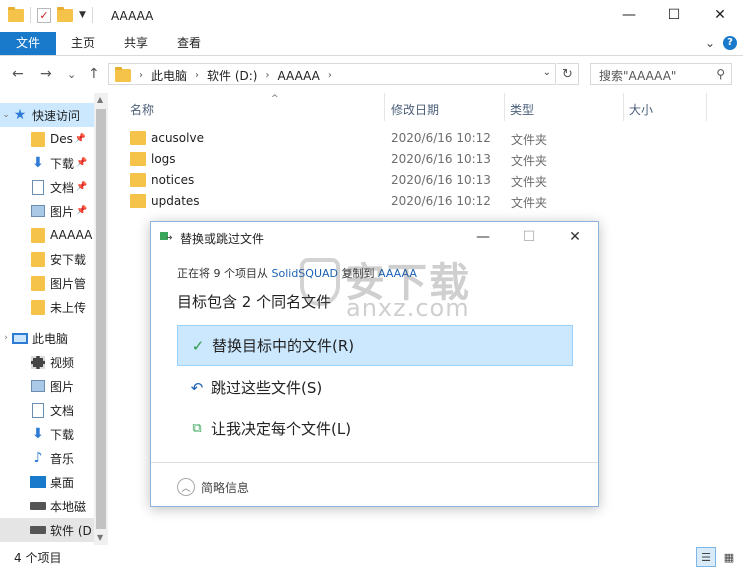 This screenshot has width=743, height=569. Describe the element at coordinates (62, 434) in the screenshot. I see `nav-label: 下载` at that location.